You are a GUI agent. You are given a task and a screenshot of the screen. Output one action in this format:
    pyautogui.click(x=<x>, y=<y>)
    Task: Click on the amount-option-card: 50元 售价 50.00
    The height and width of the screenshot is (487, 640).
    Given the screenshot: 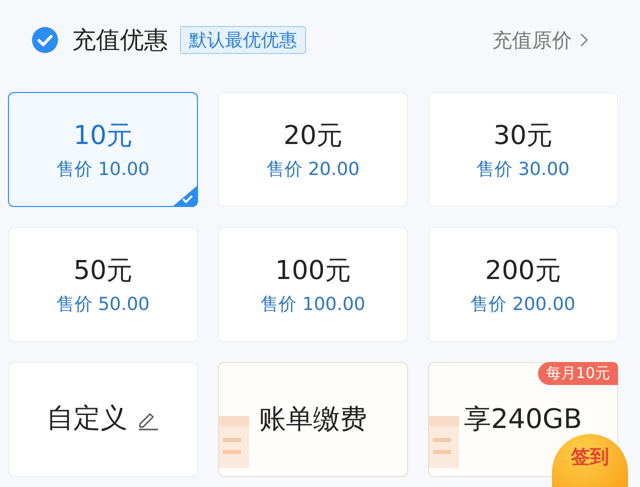 What is the action you would take?
    pyautogui.click(x=103, y=284)
    